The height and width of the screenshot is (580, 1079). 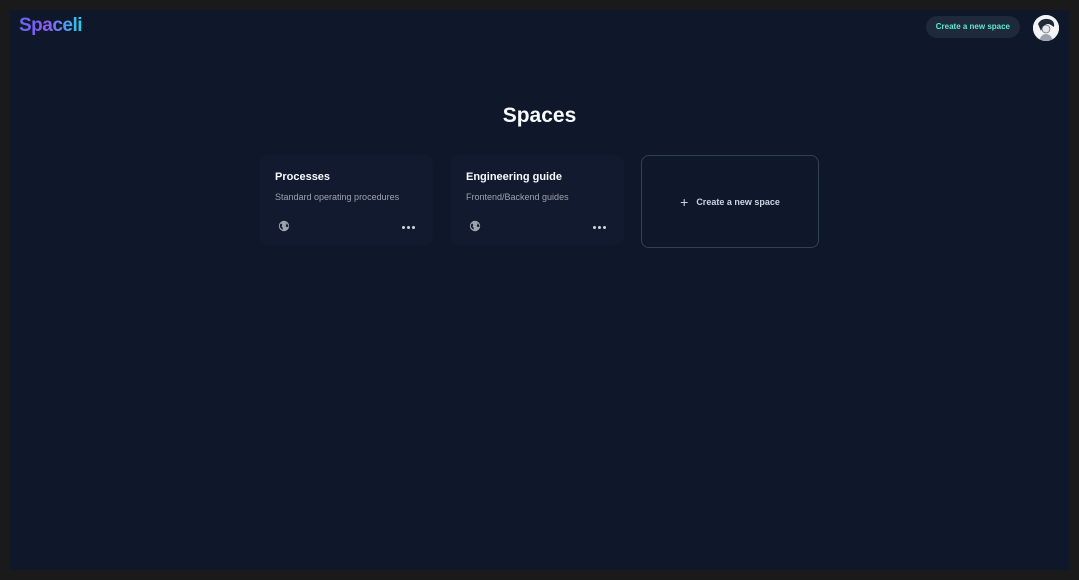 I want to click on space-card-processes: Processes Standard operating procedures, so click(x=346, y=200).